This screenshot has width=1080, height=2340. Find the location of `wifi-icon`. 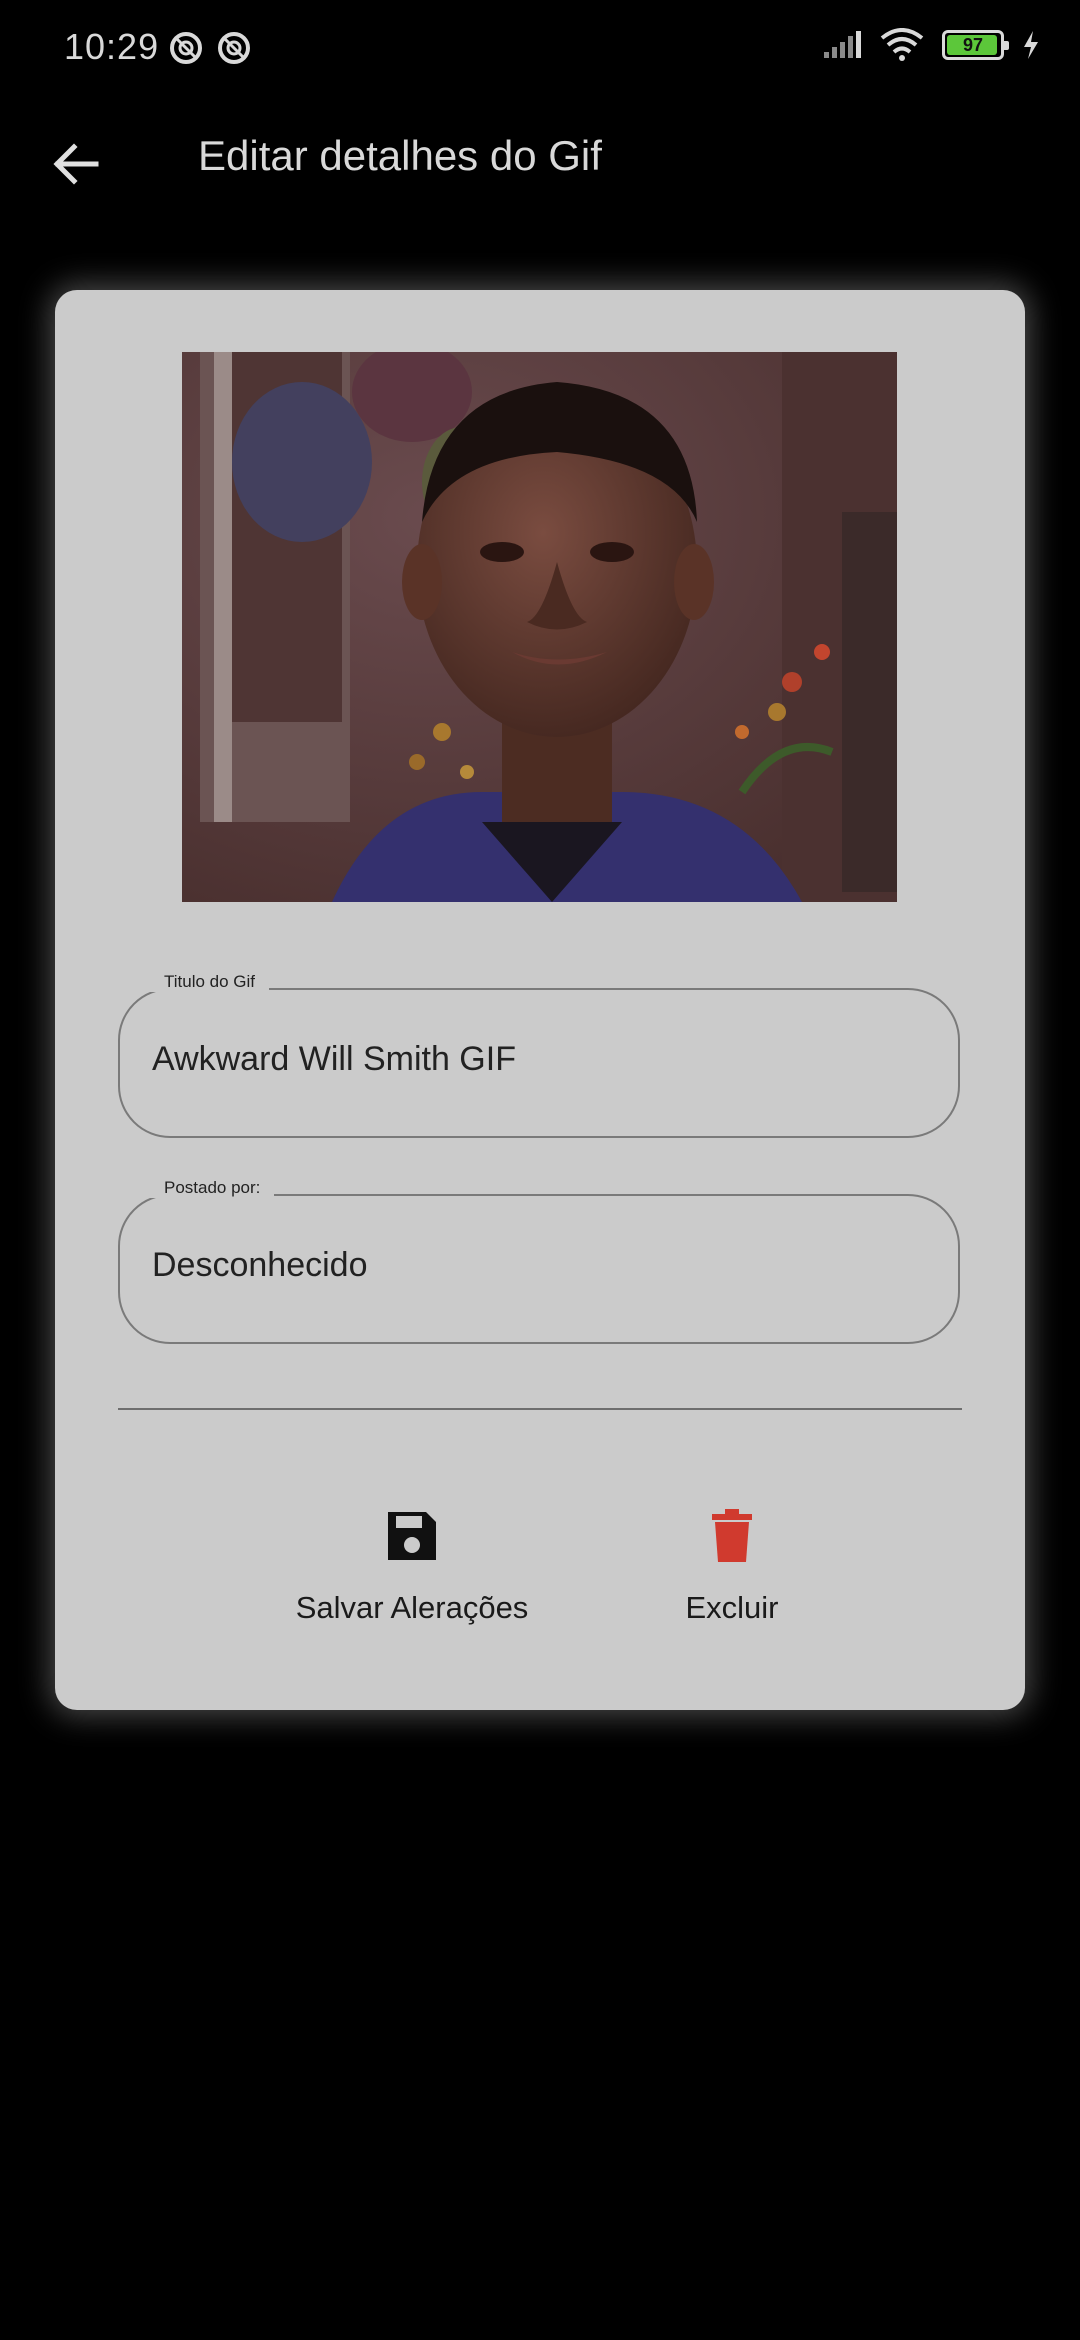

wifi-icon is located at coordinates (902, 44).